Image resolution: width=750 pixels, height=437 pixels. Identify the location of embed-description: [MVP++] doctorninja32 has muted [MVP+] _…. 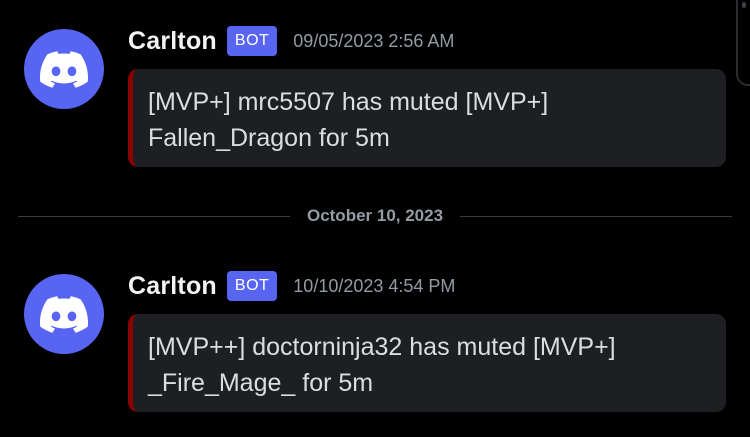
(430, 365).